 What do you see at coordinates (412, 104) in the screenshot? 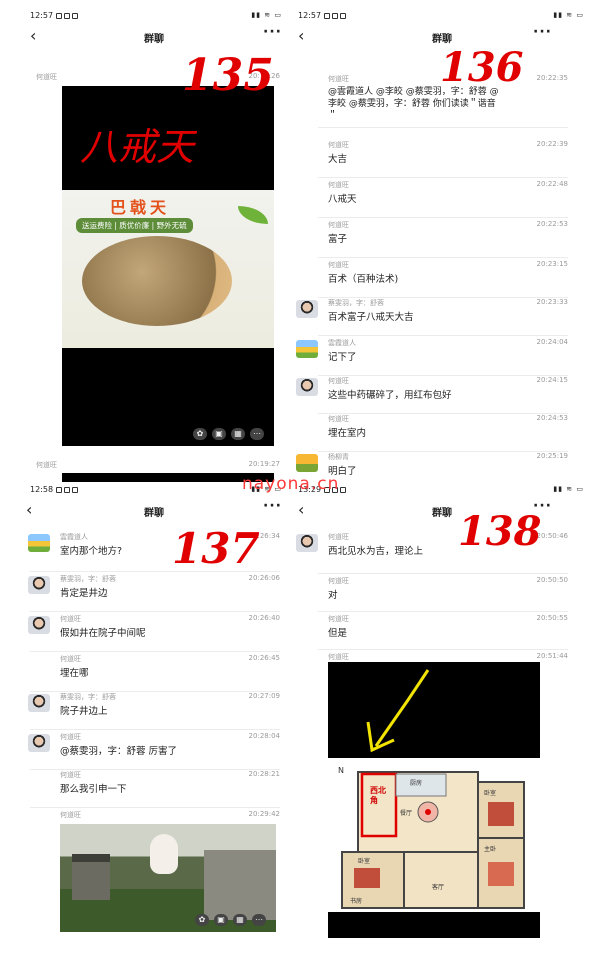
I see `message-text: 李皎 @蔡雯羽，字：舒蓉 你们读读＂谐音` at bounding box center [412, 104].